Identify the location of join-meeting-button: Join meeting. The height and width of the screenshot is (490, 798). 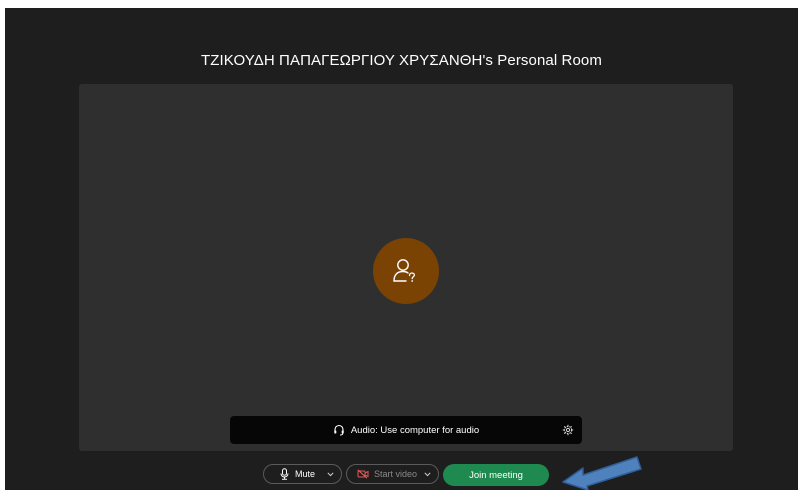
(496, 475).